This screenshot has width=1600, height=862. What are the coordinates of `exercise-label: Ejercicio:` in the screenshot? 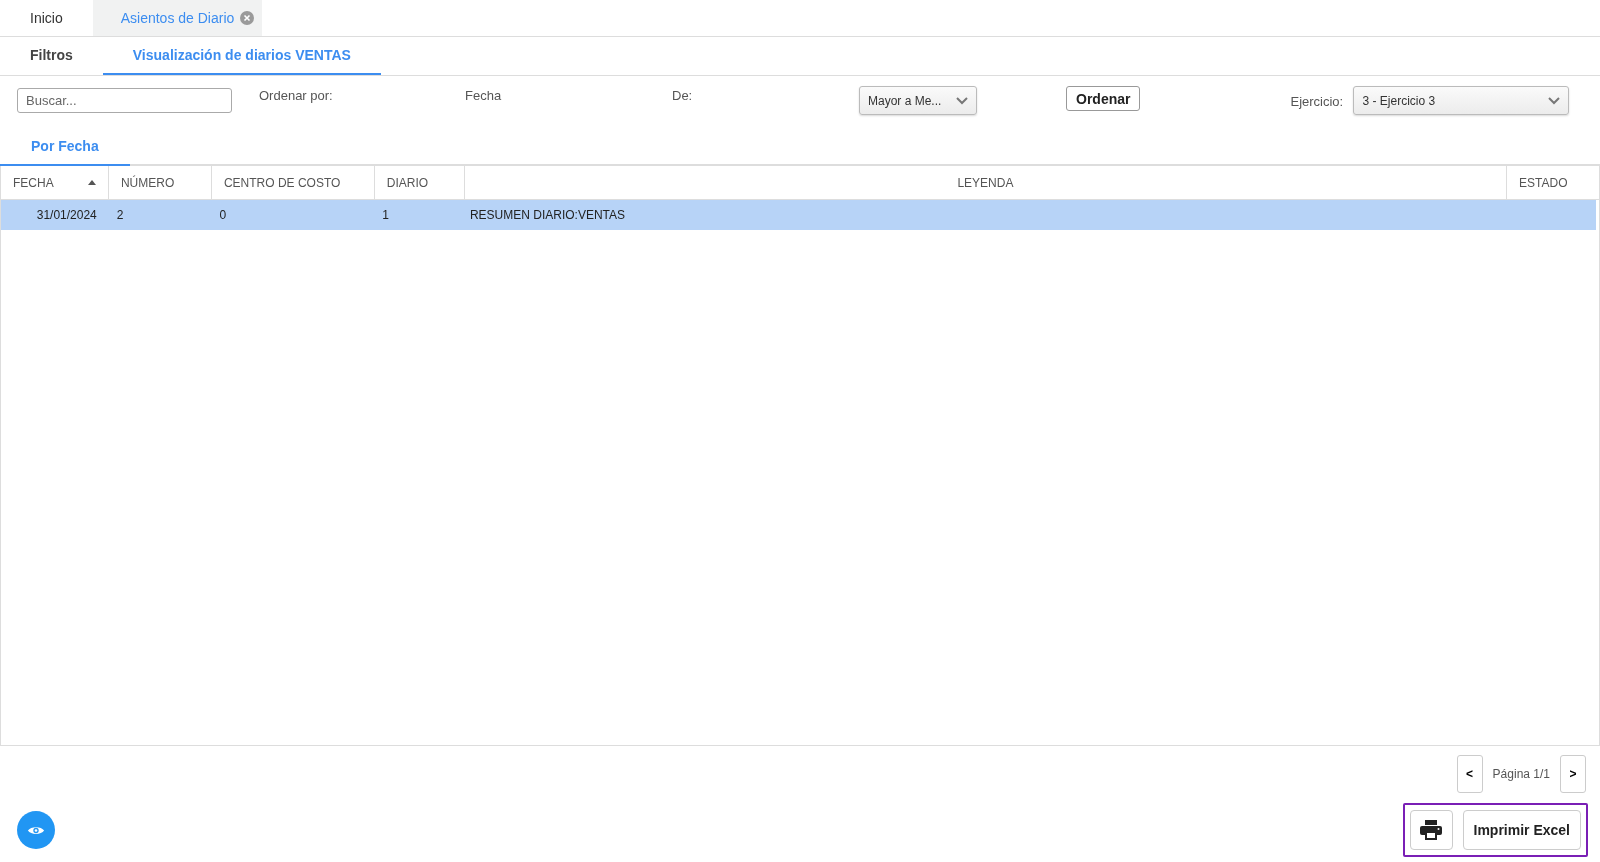 It's located at (1317, 101).